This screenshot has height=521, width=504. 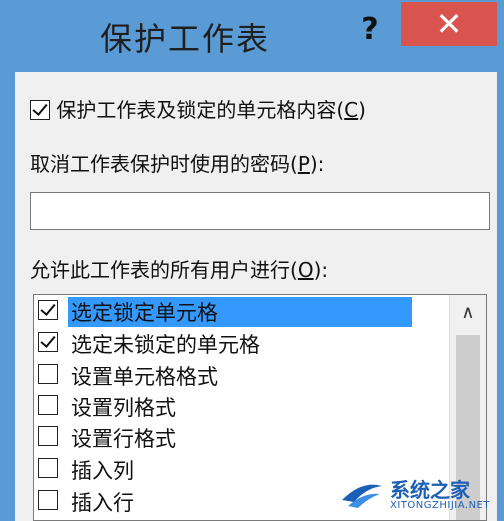 What do you see at coordinates (102, 503) in the screenshot?
I see `list-item-label: 插入行` at bounding box center [102, 503].